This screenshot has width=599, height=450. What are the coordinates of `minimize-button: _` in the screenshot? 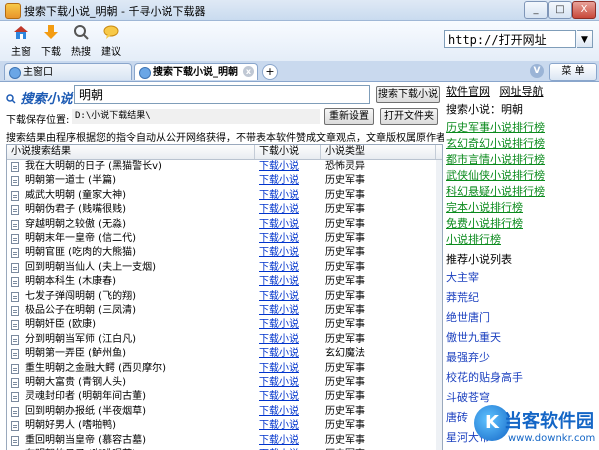 It's located at (536, 10).